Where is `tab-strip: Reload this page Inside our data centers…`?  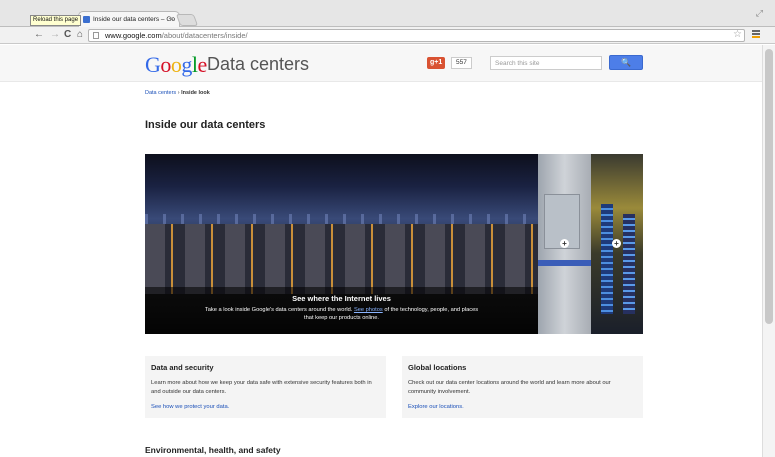
tab-strip: Reload this page Inside our data centers… is located at coordinates (387, 14).